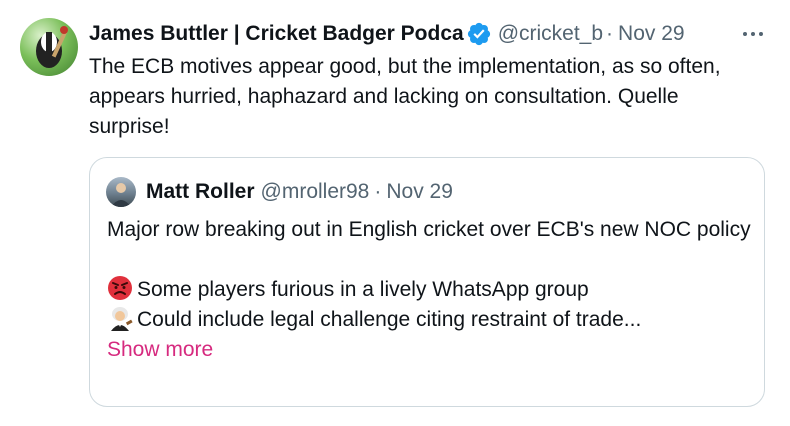 This screenshot has width=790, height=426. I want to click on author-handle: @cricket_b, so click(550, 34).